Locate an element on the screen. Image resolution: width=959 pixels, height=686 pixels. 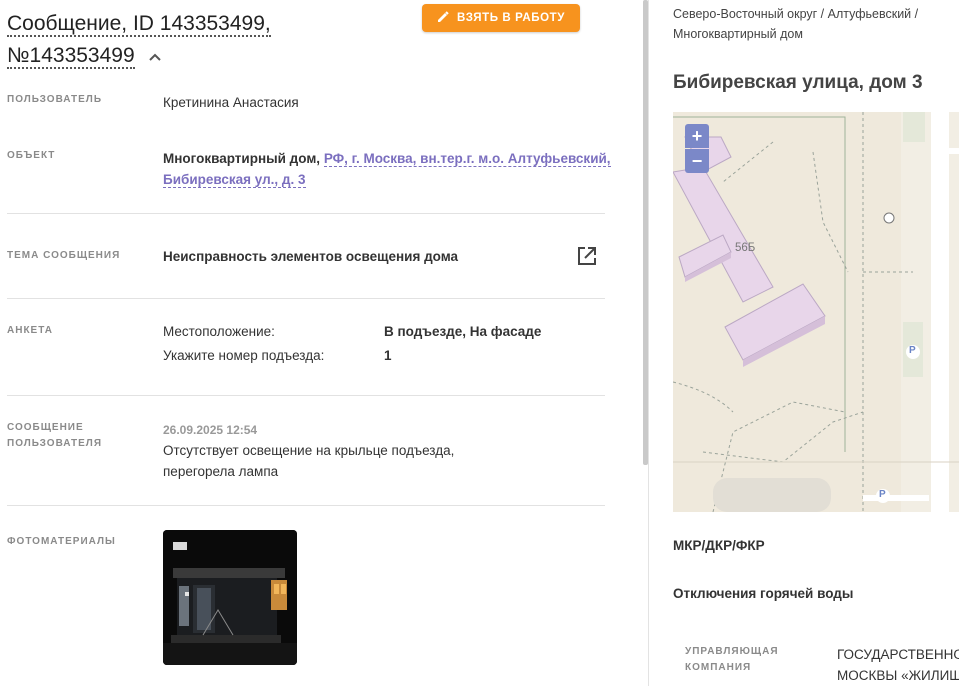
management-company-label-1: УПРАВЛЯЮЩАЯ is located at coordinates (732, 651).